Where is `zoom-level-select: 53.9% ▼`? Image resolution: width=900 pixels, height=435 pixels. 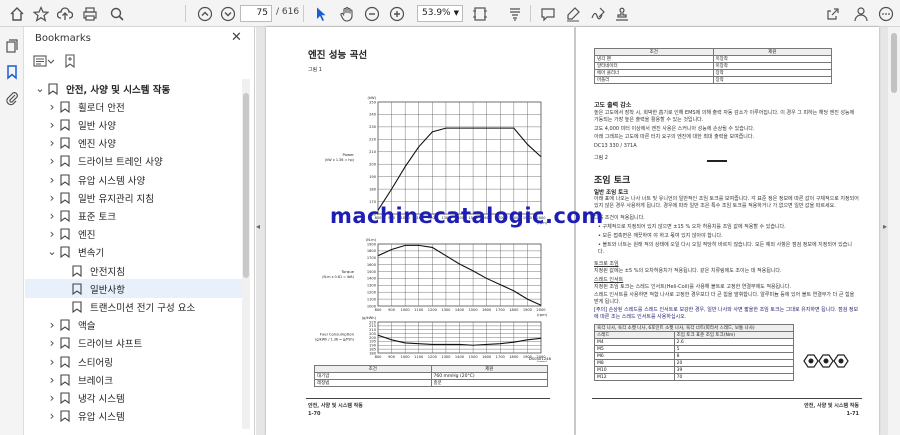 zoom-level-select: 53.9% ▼ is located at coordinates (440, 13).